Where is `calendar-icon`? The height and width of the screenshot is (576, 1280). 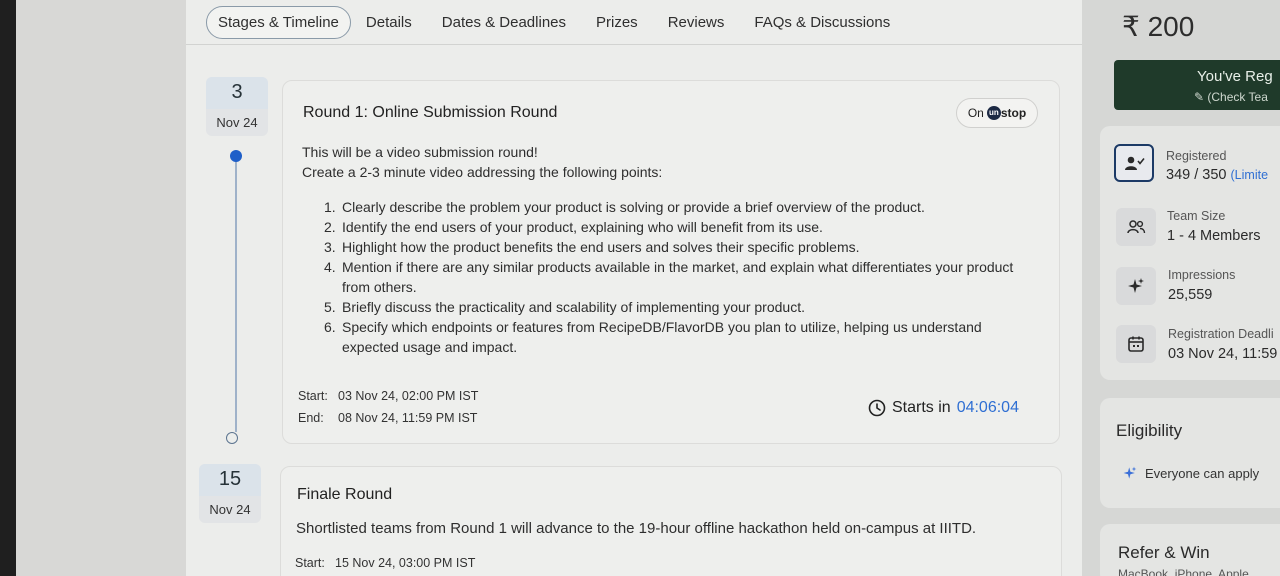
calendar-icon is located at coordinates (1136, 344).